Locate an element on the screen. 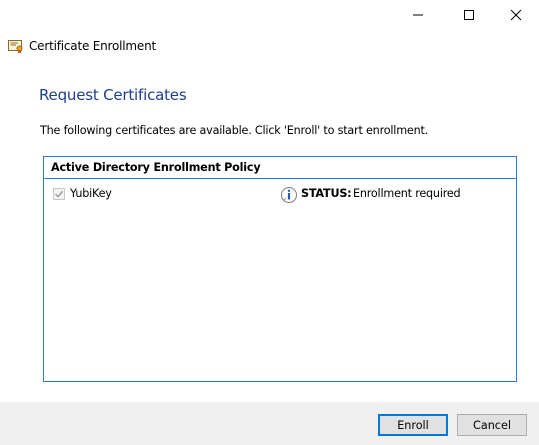 This screenshot has width=539, height=445. maximize-button is located at coordinates (469, 15).